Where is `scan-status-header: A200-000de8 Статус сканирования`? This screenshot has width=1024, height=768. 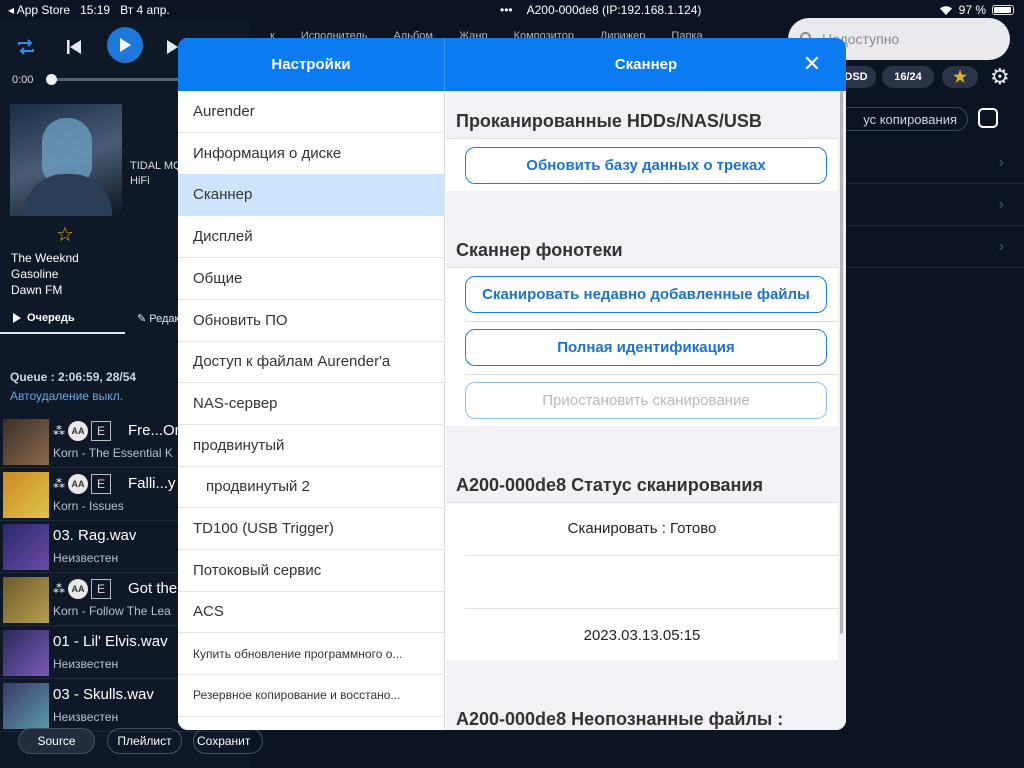 scan-status-header: A200-000de8 Статус сканирования is located at coordinates (609, 485).